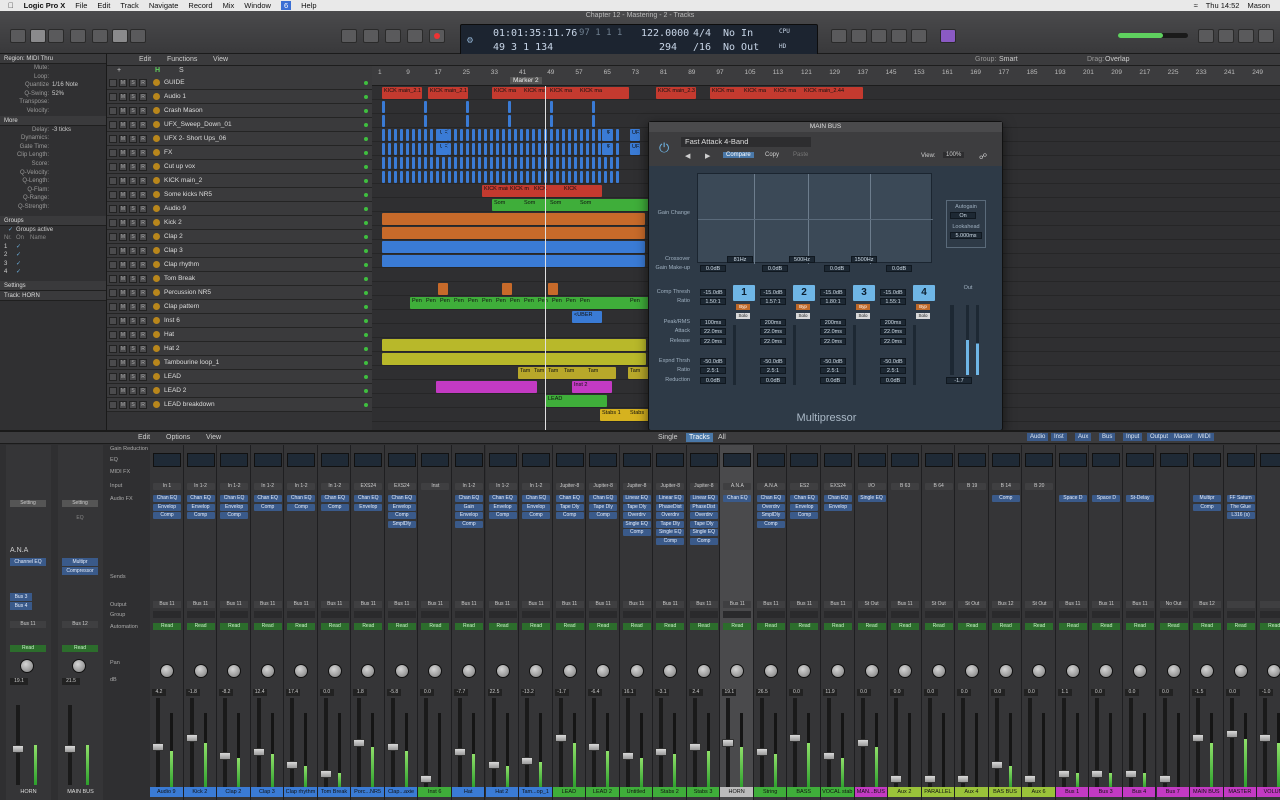 The image size is (1280, 800). Describe the element at coordinates (113, 292) in the screenshot. I see `track-on-button` at that location.